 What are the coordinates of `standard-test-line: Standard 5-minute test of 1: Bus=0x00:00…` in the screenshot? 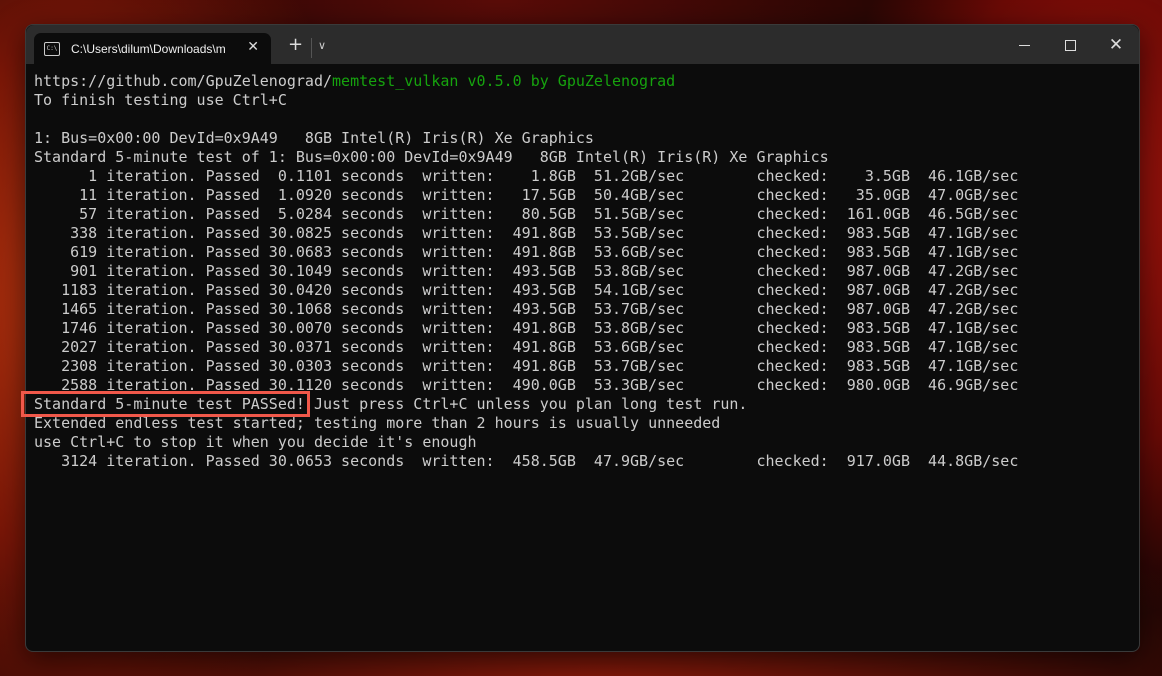 It's located at (431, 157).